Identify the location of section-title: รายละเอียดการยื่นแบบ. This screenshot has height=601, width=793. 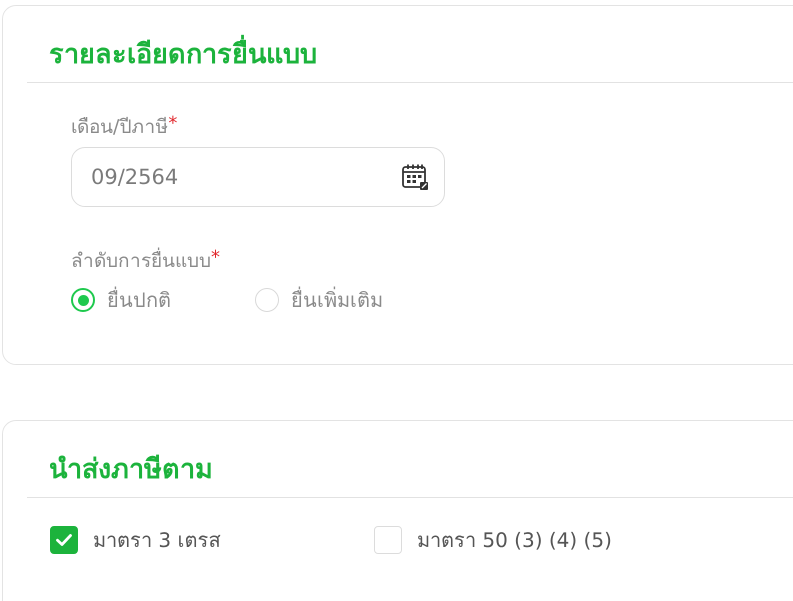
(183, 55).